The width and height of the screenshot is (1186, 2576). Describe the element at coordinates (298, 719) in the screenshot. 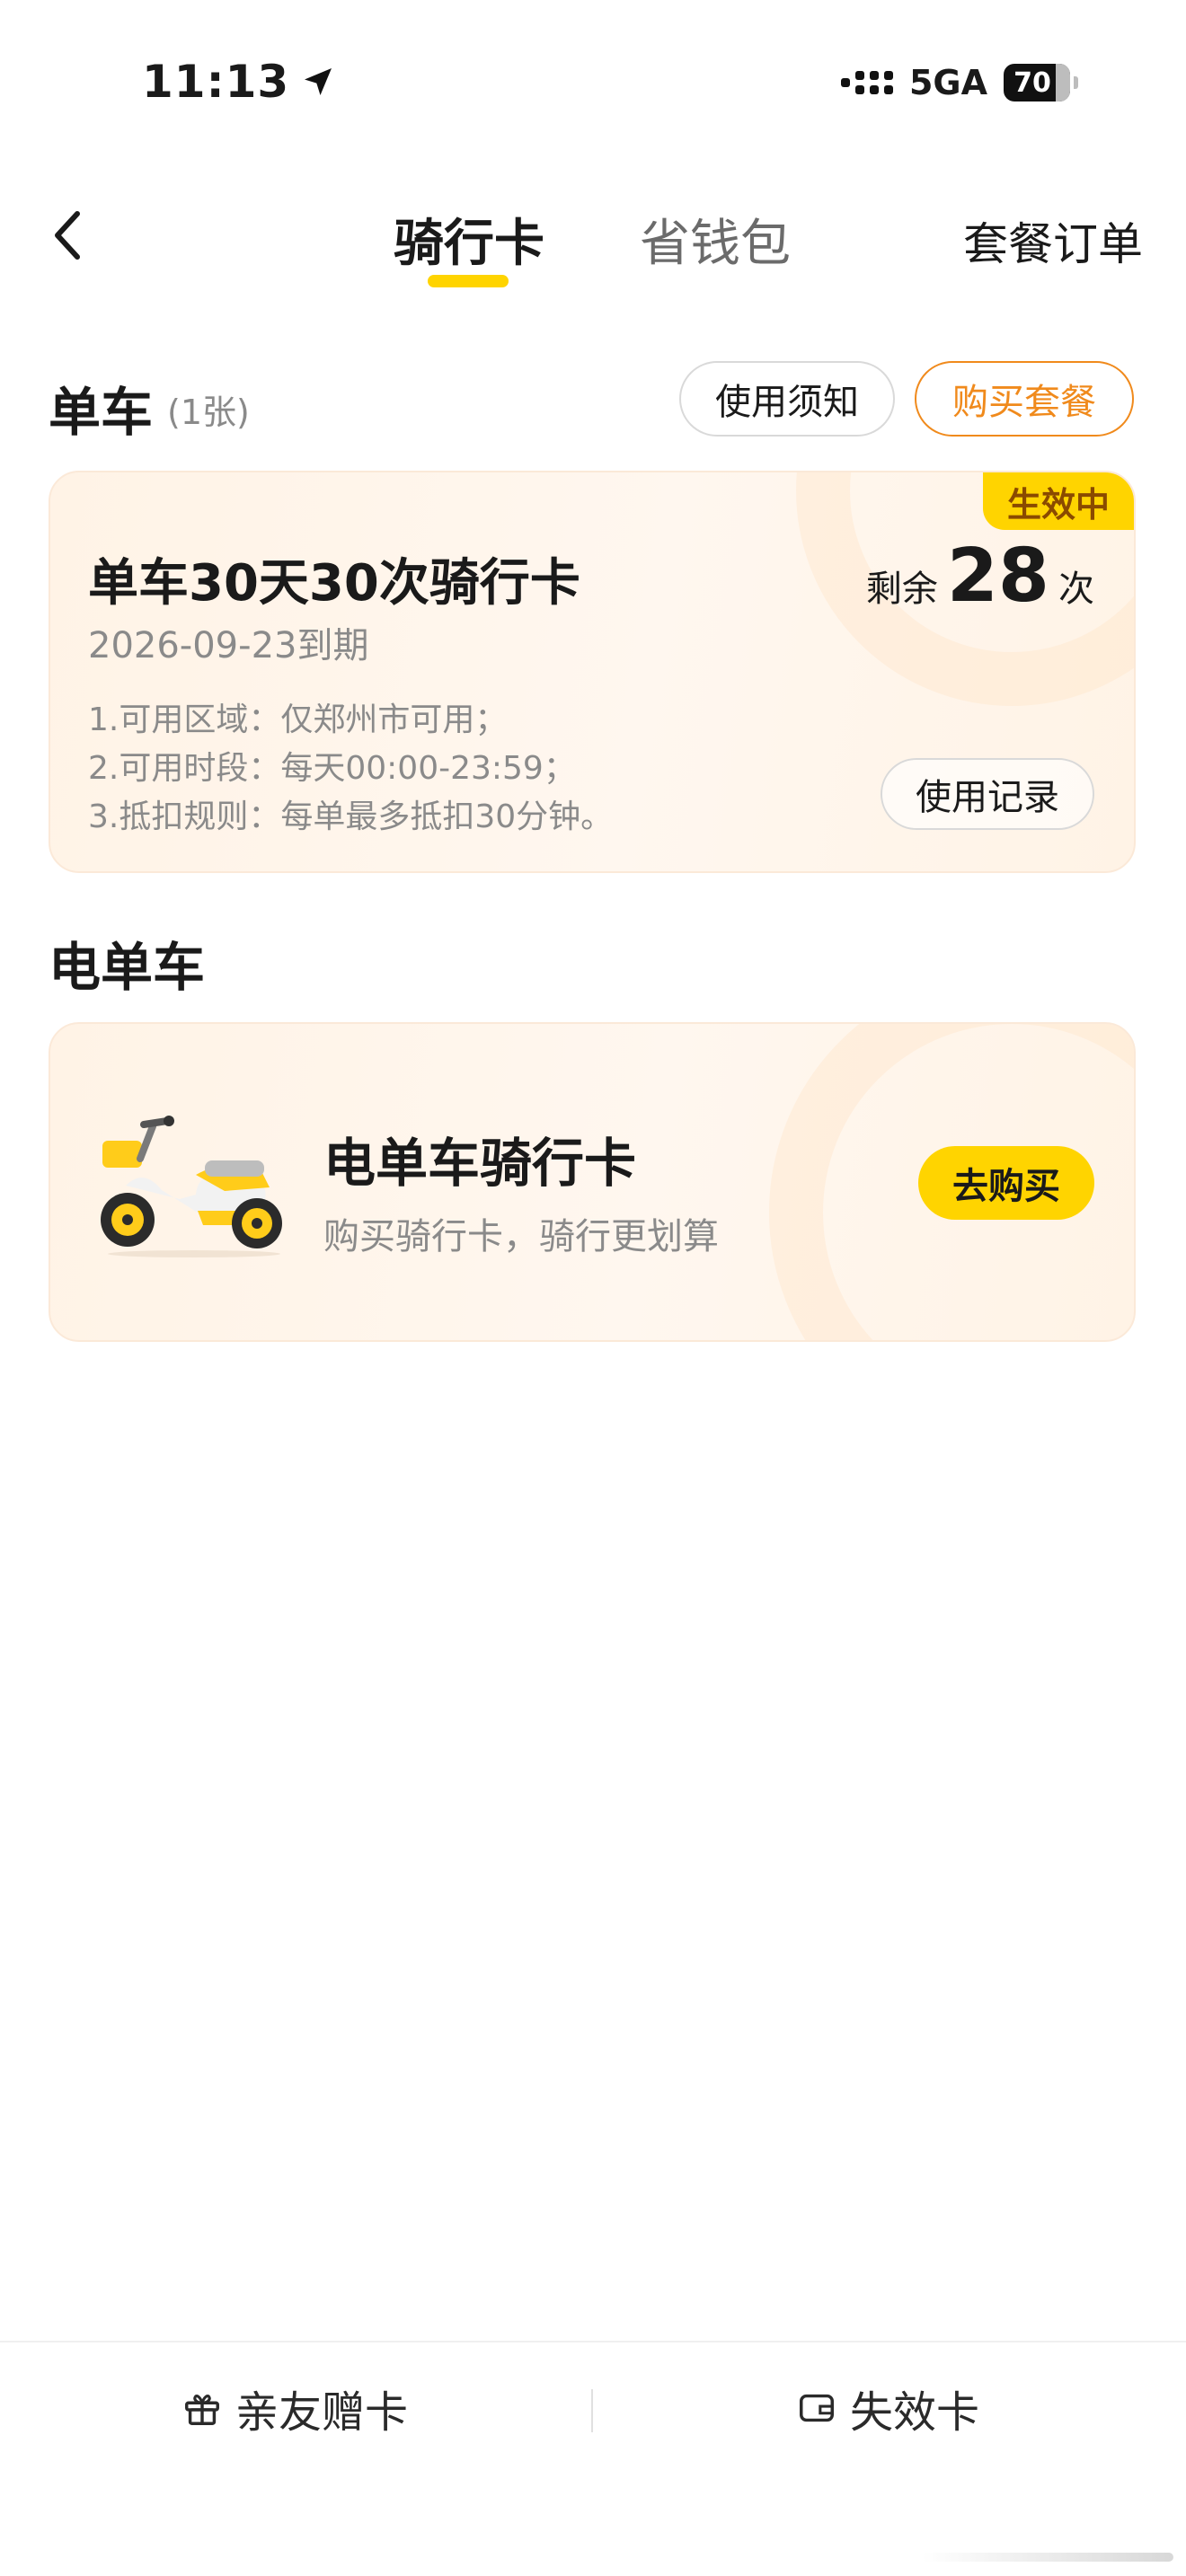

I see `rule-line: 1.可用区域：仅郑州市可用；` at that location.